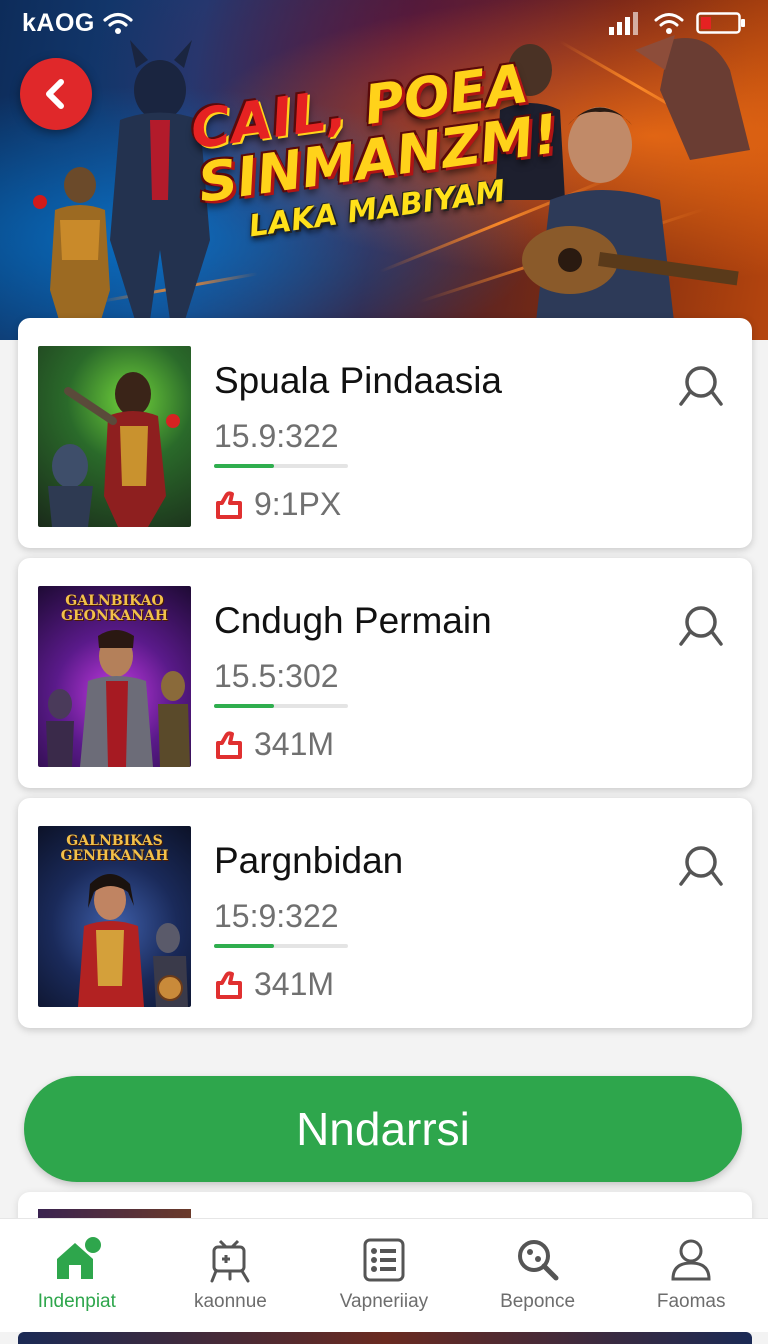  Describe the element at coordinates (691, 1260) in the screenshot. I see `user-icon` at that location.